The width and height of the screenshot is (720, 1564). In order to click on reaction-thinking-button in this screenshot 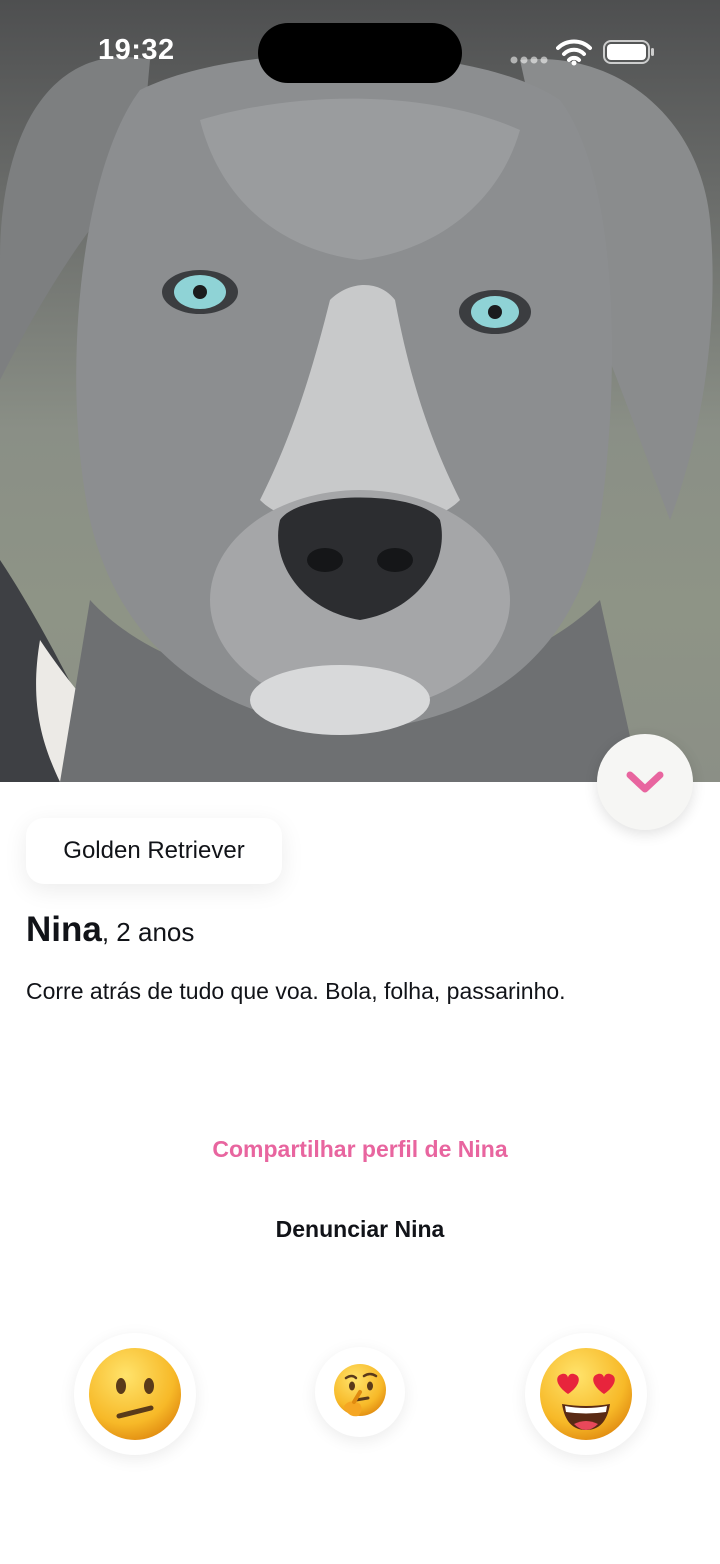, I will do `click(360, 1392)`.